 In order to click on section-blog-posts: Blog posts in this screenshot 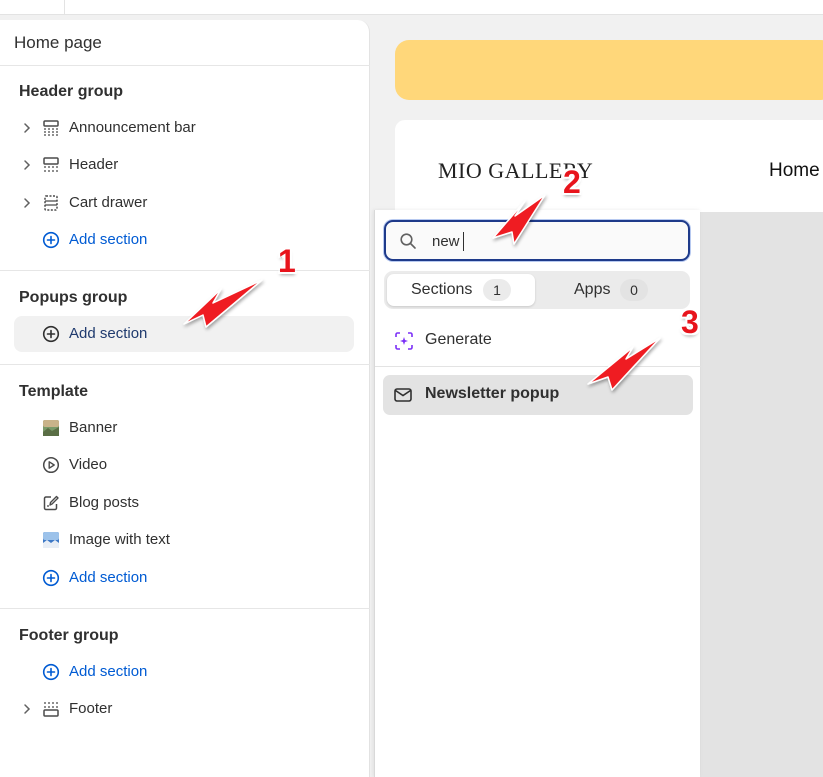, I will do `click(184, 503)`.